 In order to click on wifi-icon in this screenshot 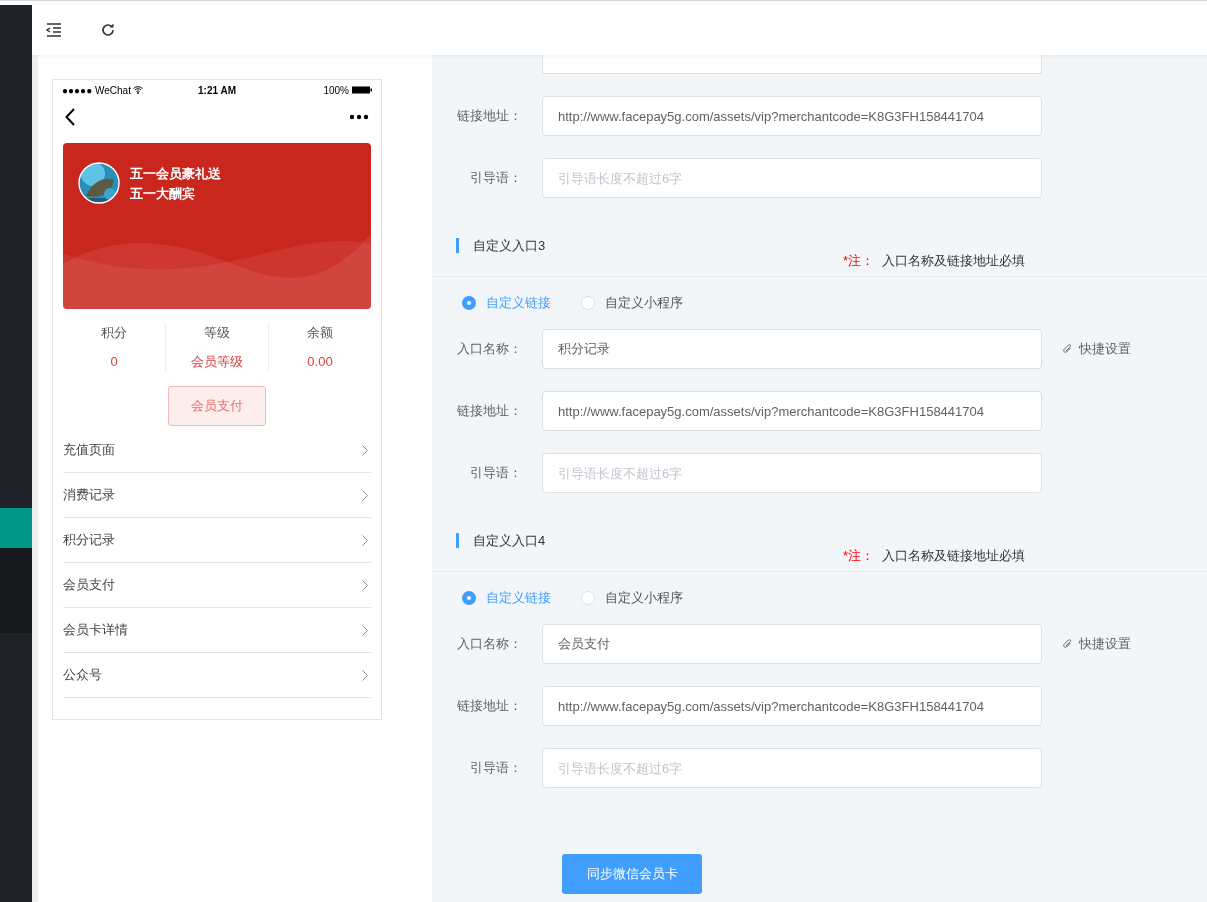, I will do `click(137, 90)`.